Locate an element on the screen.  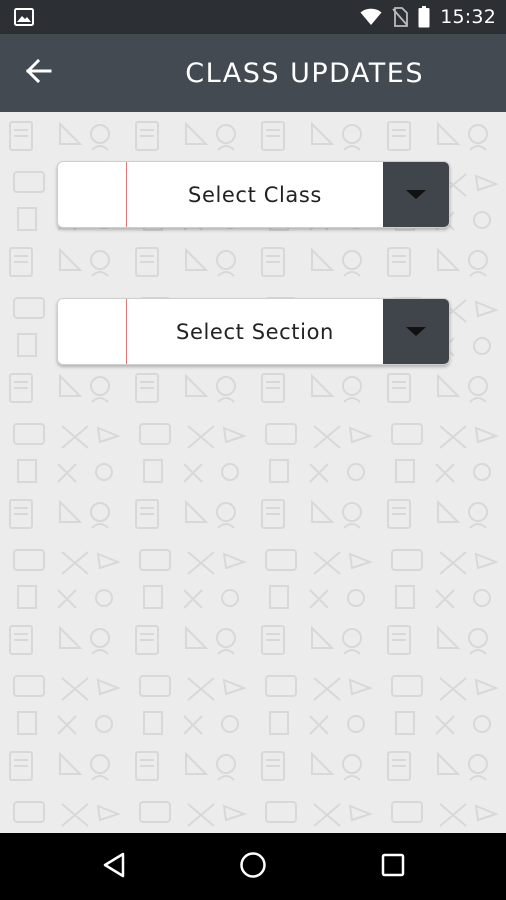
recents-square-icon is located at coordinates (393, 867).